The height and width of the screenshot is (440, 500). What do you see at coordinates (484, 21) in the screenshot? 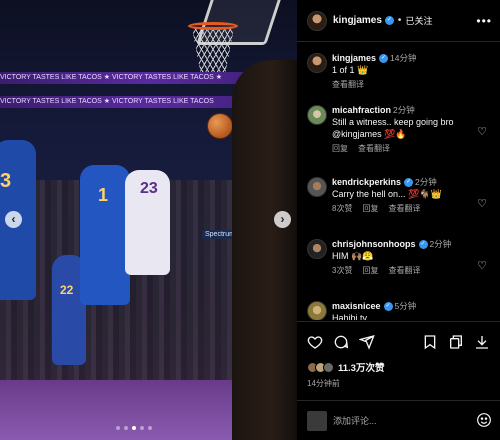
I see `more-icon: •••` at bounding box center [484, 21].